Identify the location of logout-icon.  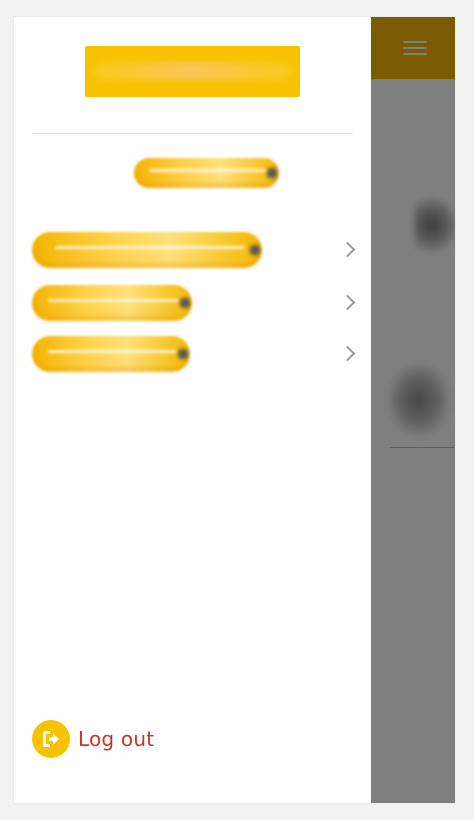
(51, 739).